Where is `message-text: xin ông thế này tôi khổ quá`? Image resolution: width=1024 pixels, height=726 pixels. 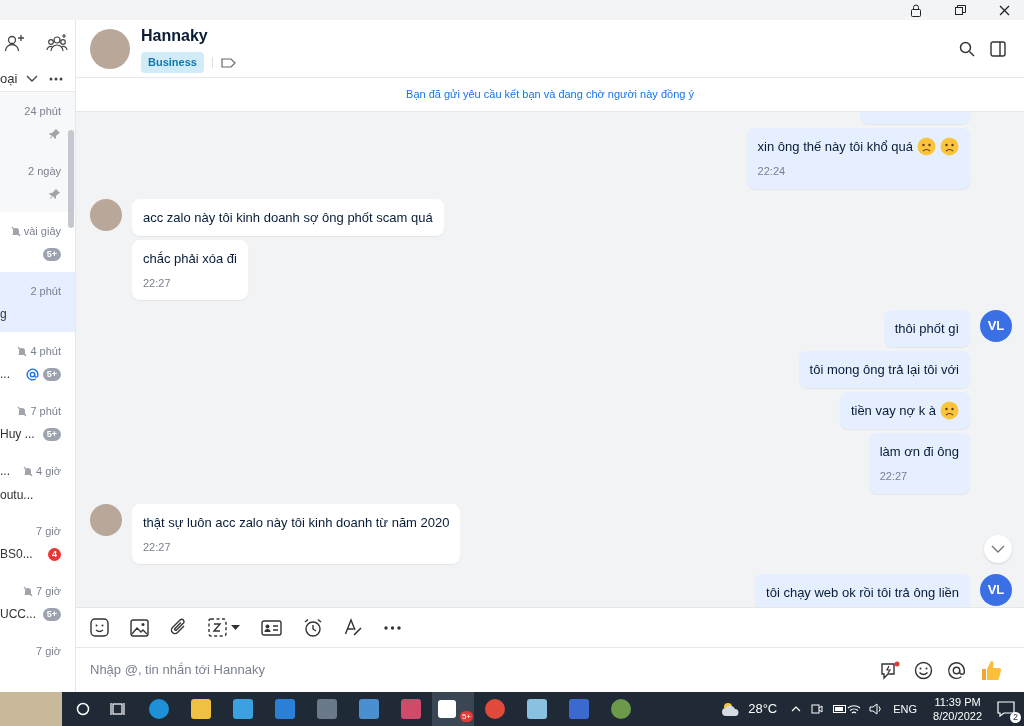 message-text: xin ông thế này tôi khổ quá is located at coordinates (835, 147).